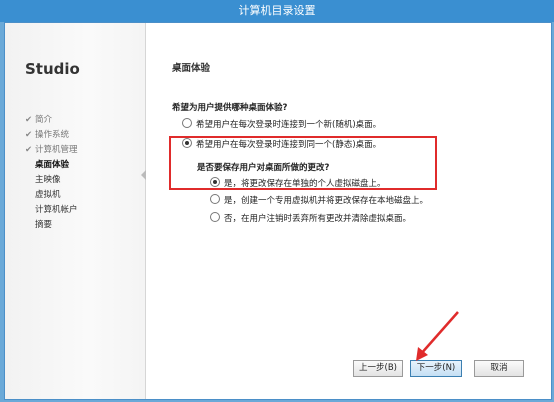  Describe the element at coordinates (289, 125) in the screenshot. I see `option-label: 希望用户在每次登录时连接到一个新(随机)桌面。` at that location.